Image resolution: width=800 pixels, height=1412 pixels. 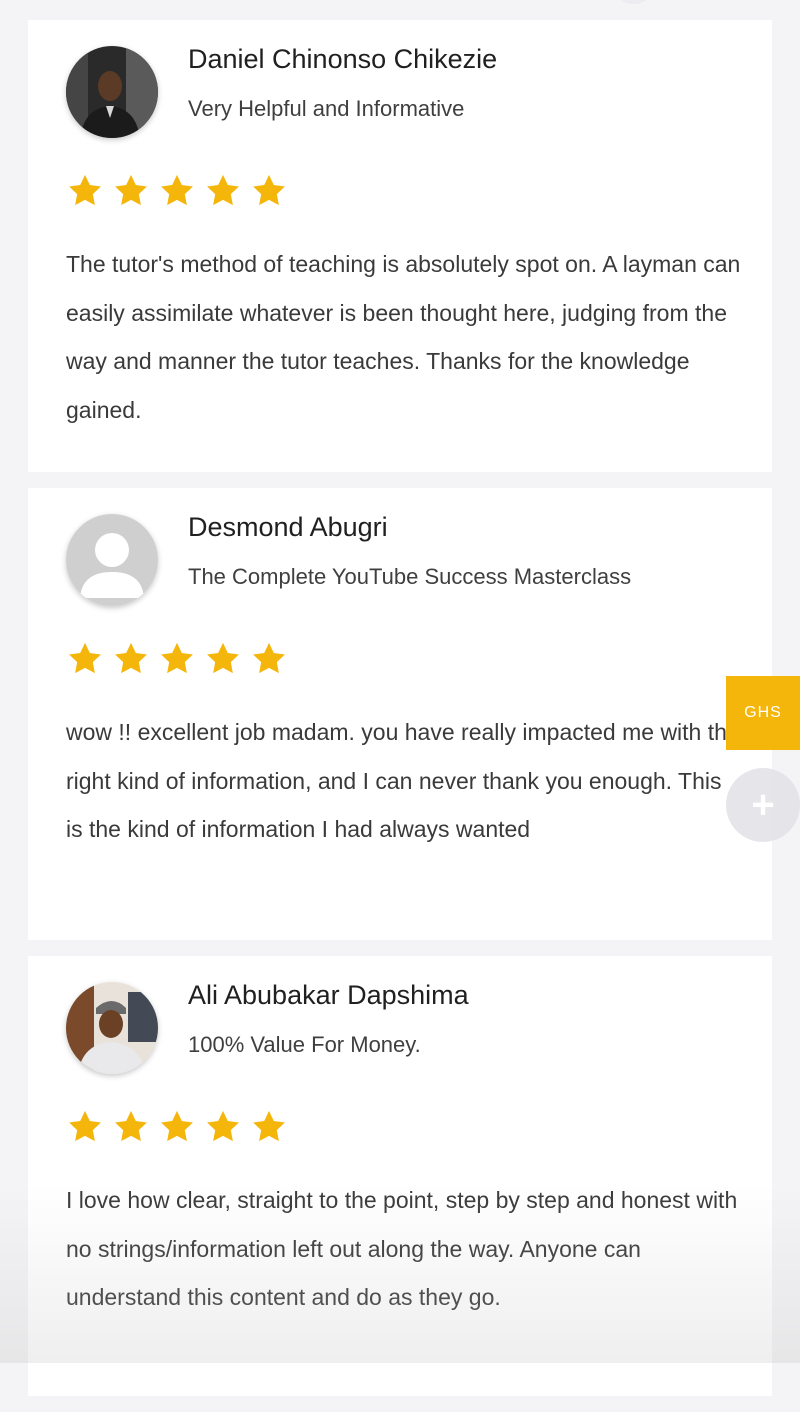 What do you see at coordinates (326, 108) in the screenshot?
I see `review-title: Very Helpful and Informative` at bounding box center [326, 108].